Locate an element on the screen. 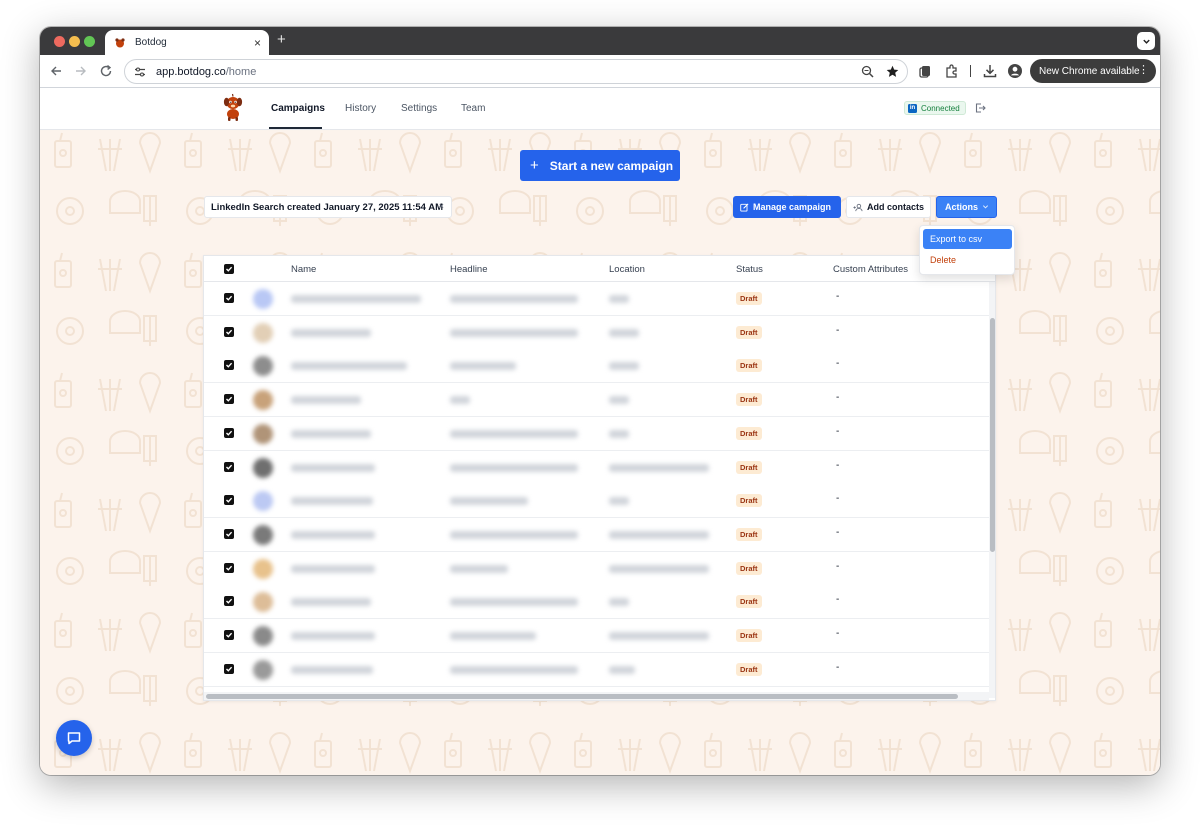  tab-list-button is located at coordinates (1146, 41).